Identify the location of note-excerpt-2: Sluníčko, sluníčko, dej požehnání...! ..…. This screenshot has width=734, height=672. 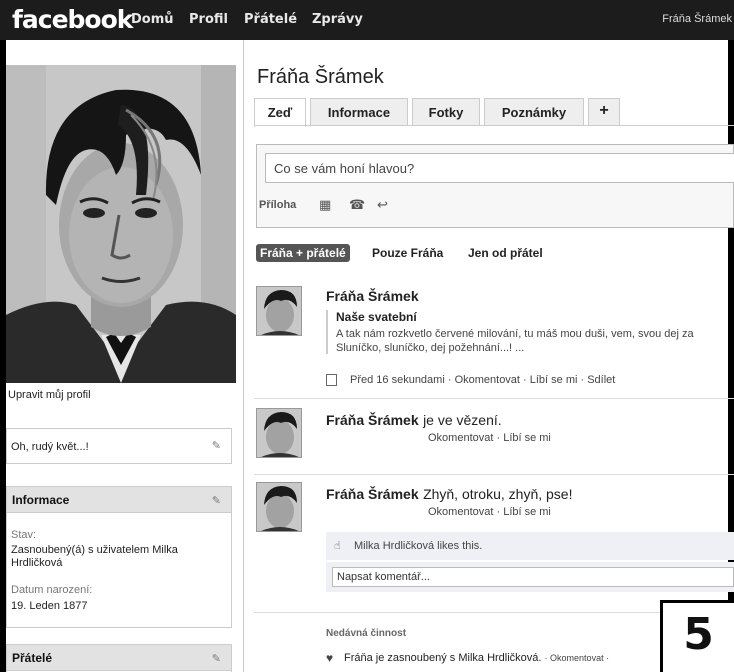
(430, 348).